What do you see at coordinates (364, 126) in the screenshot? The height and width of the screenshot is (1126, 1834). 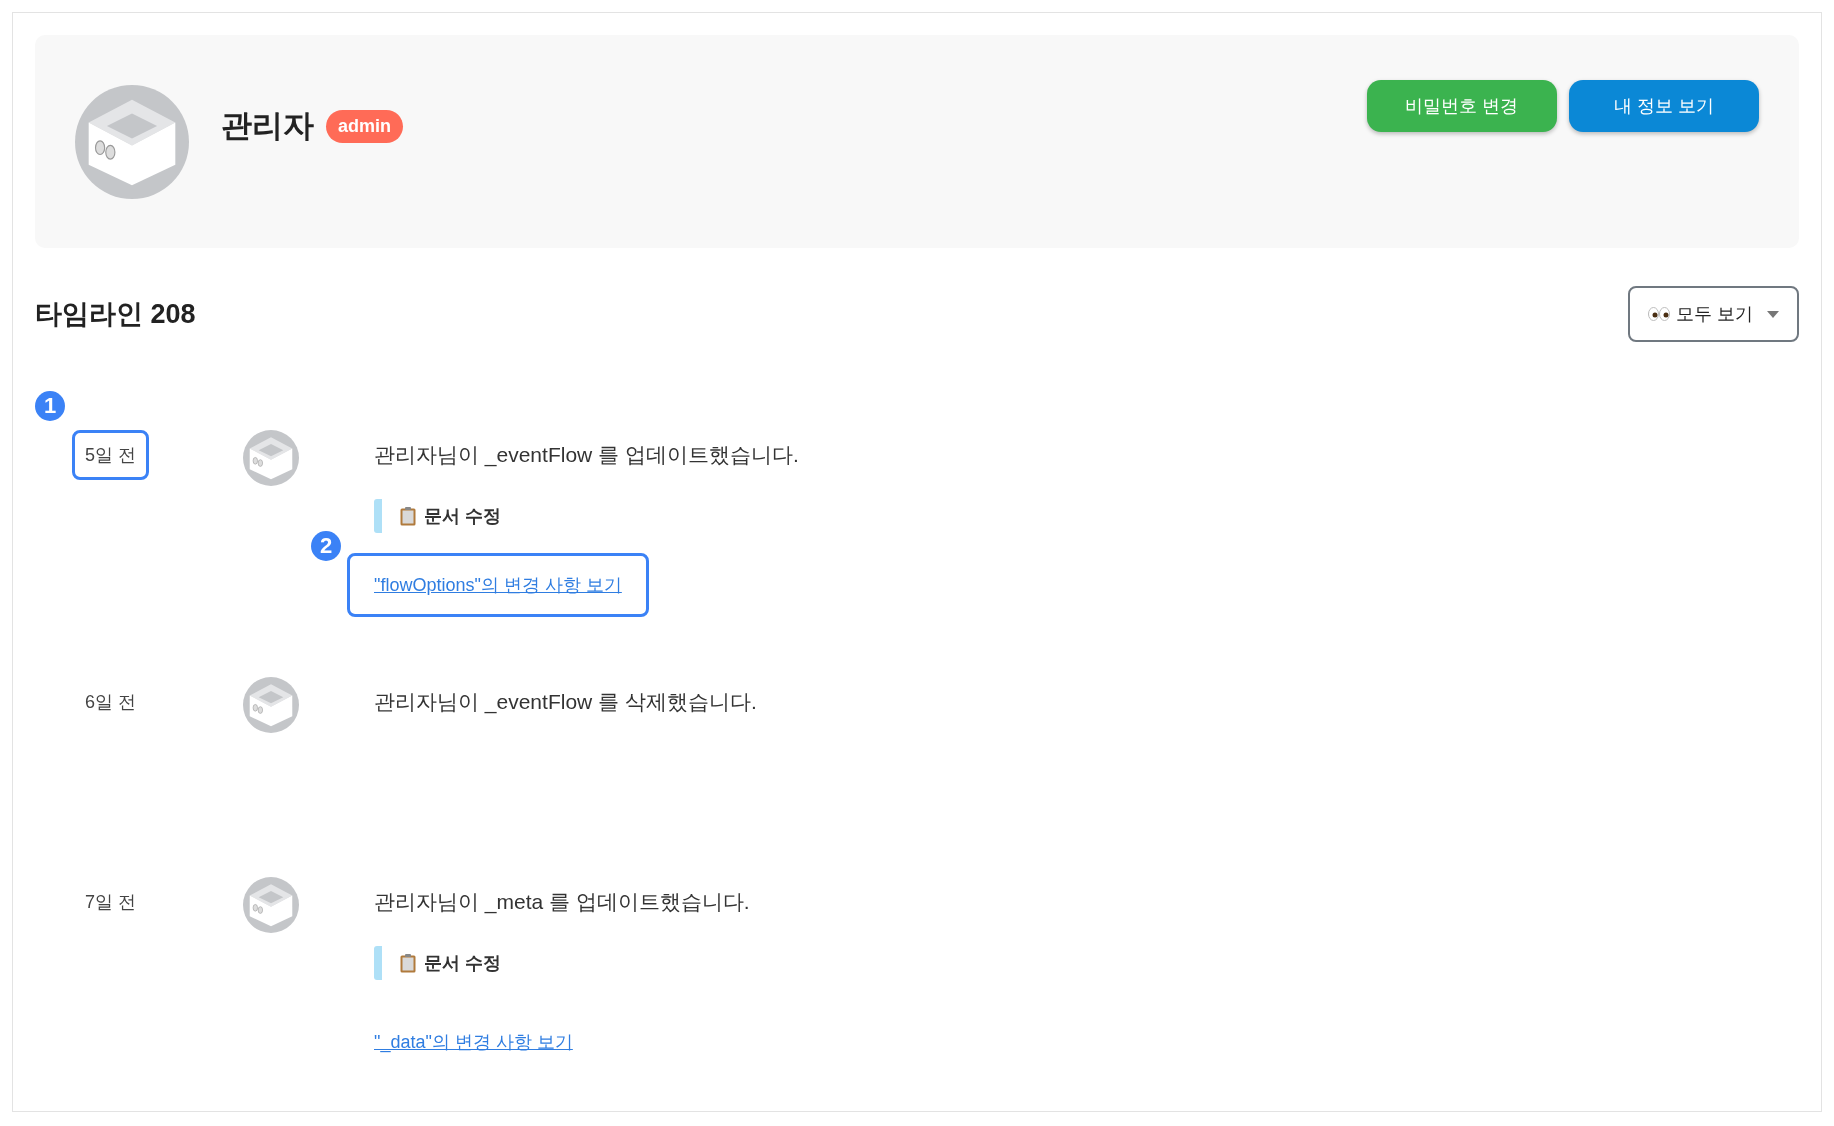 I see `role-badge: admin` at bounding box center [364, 126].